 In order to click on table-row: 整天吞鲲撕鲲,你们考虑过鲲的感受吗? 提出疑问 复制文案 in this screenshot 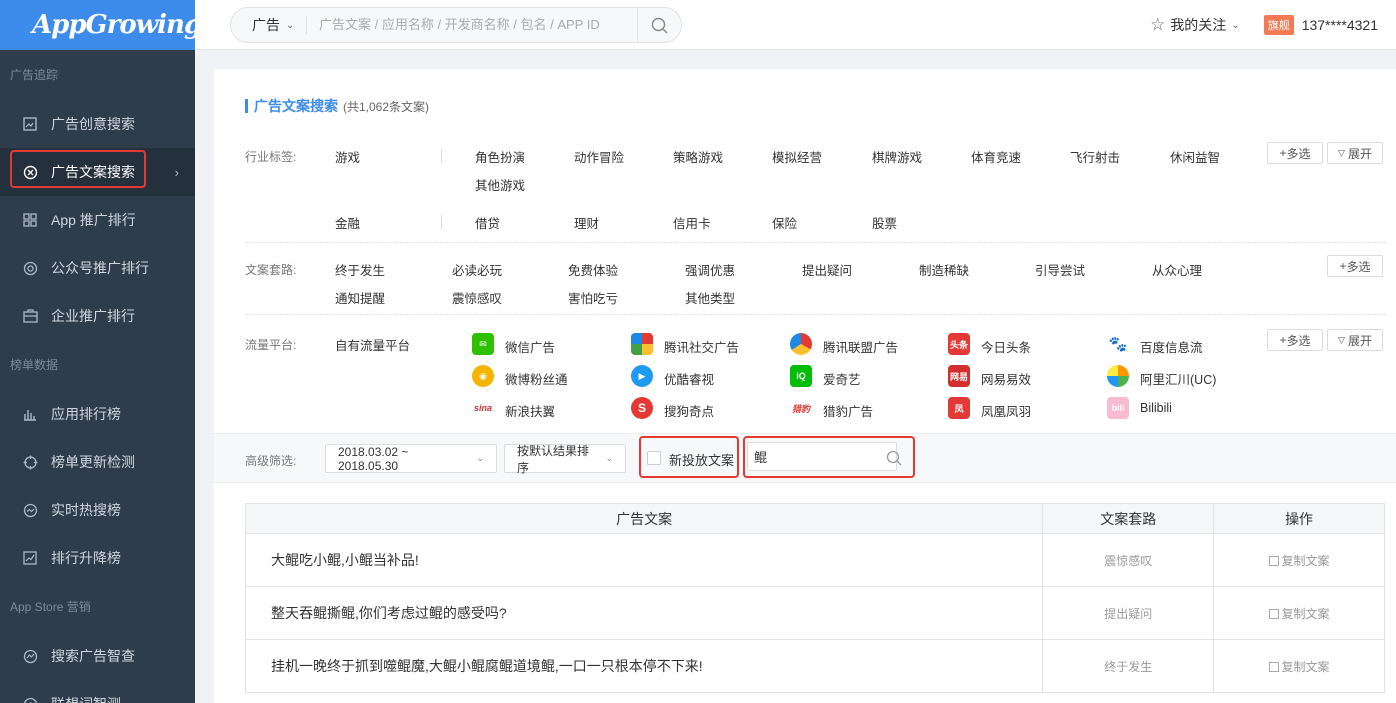, I will do `click(814, 613)`.